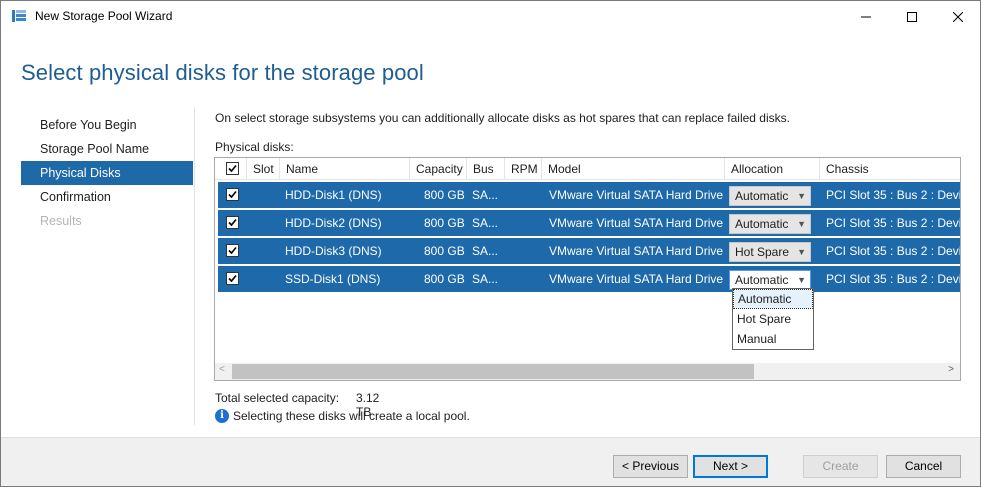  I want to click on total-capacity: Total selected capacity: 3.12 TB, so click(297, 405).